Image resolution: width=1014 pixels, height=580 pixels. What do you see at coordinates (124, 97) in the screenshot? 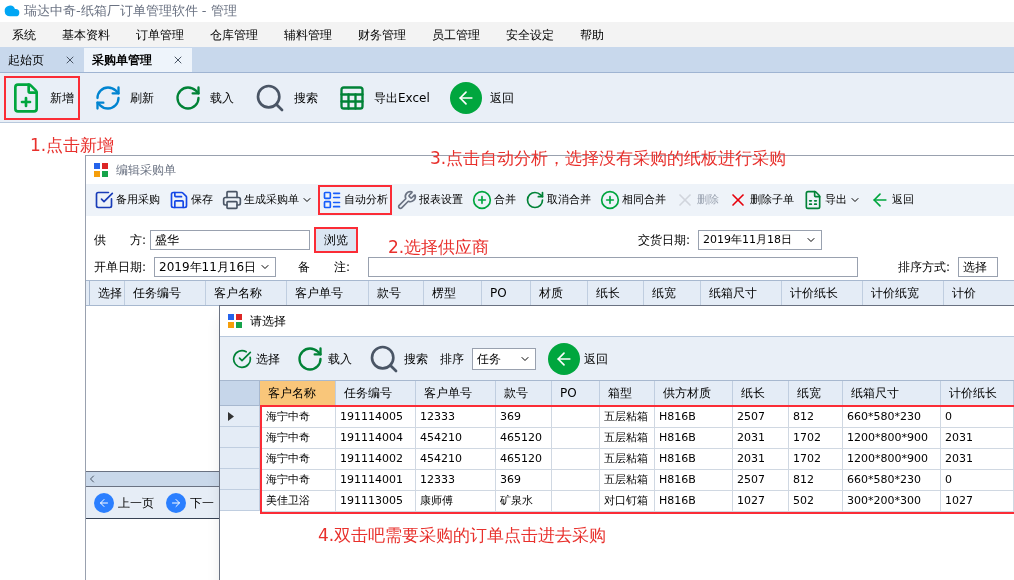
I see `toolbar-button: 刷新` at bounding box center [124, 97].